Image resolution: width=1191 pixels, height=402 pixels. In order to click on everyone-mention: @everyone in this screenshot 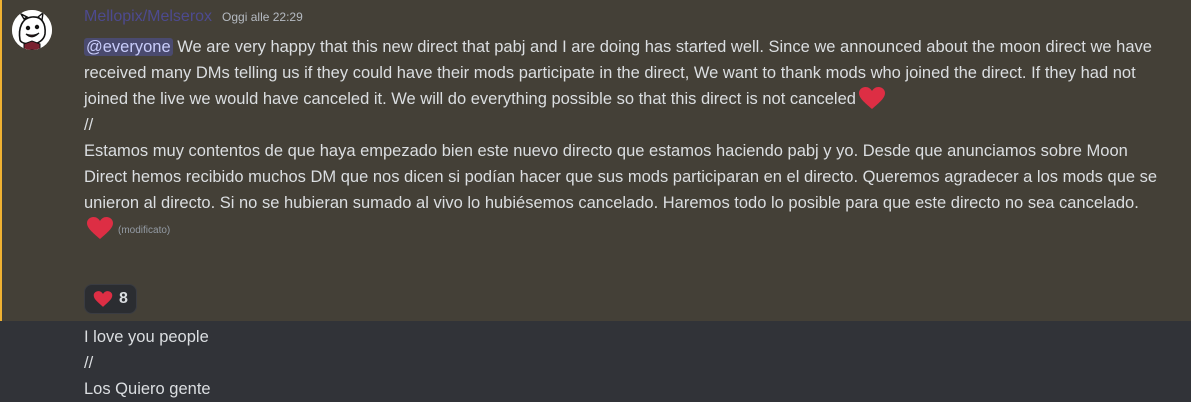, I will do `click(128, 47)`.